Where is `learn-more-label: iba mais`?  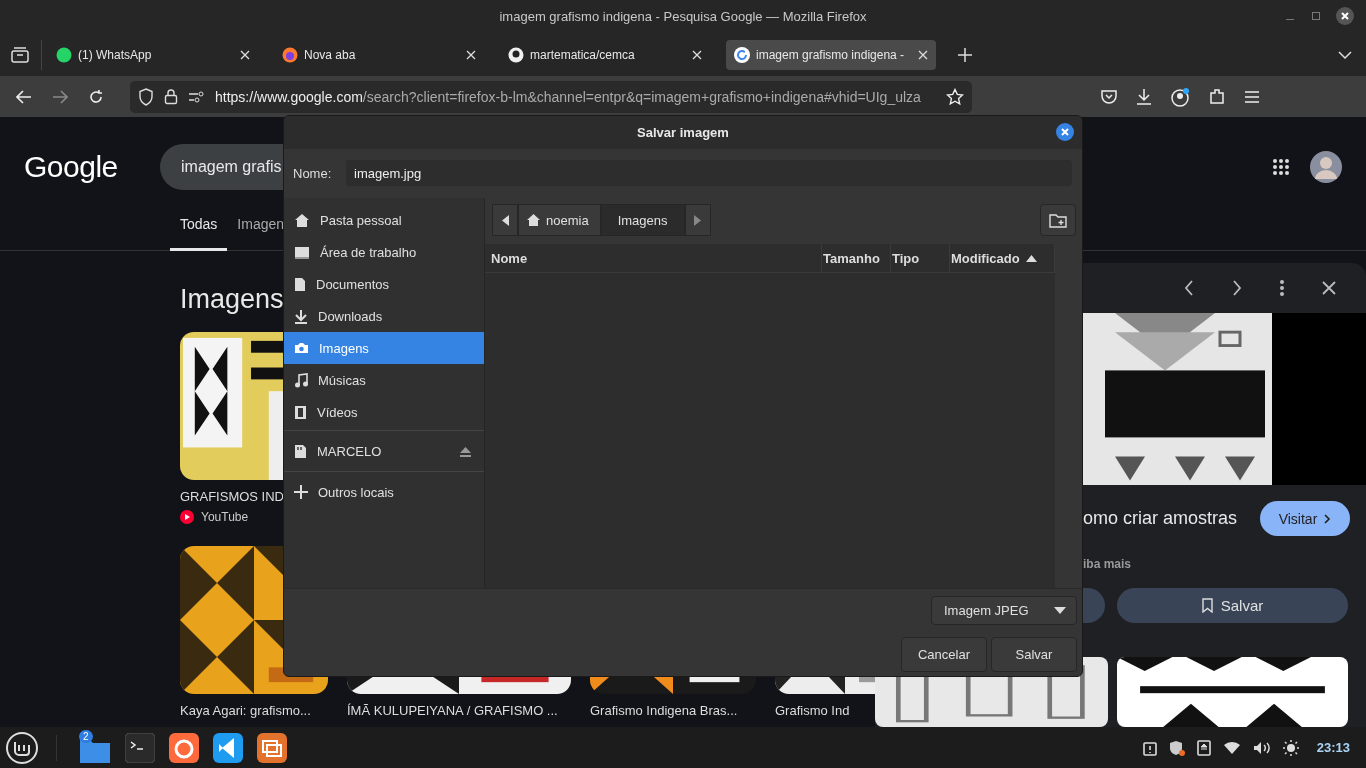 learn-more-label: iba mais is located at coordinates (1108, 564).